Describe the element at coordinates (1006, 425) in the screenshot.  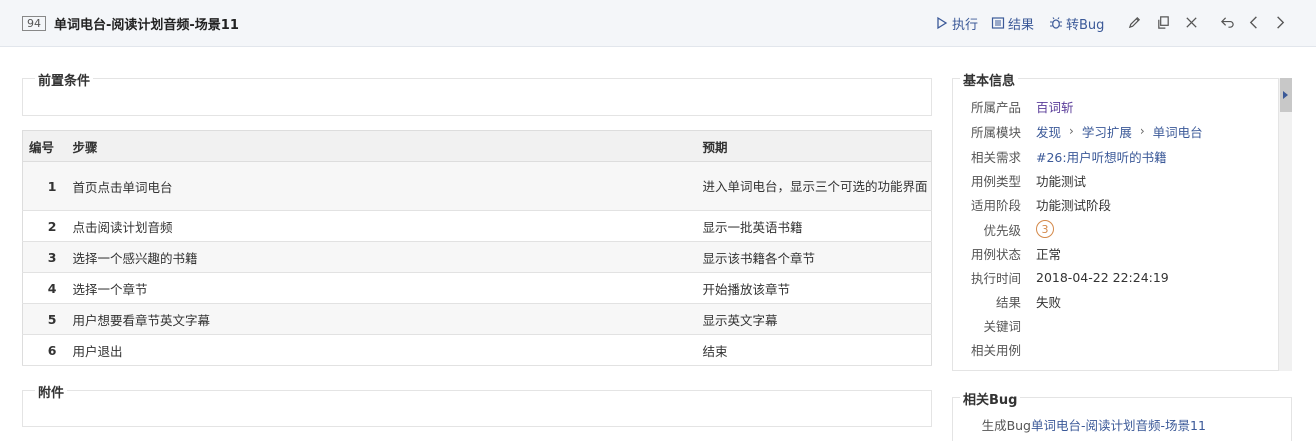
I see `info-label: 生成Bug` at that location.